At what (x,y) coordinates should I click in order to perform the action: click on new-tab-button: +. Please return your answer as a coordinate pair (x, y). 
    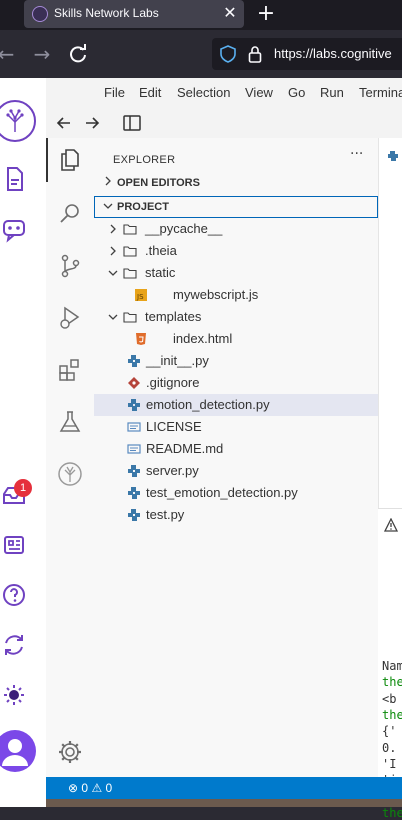
    Looking at the image, I should click on (266, 14).